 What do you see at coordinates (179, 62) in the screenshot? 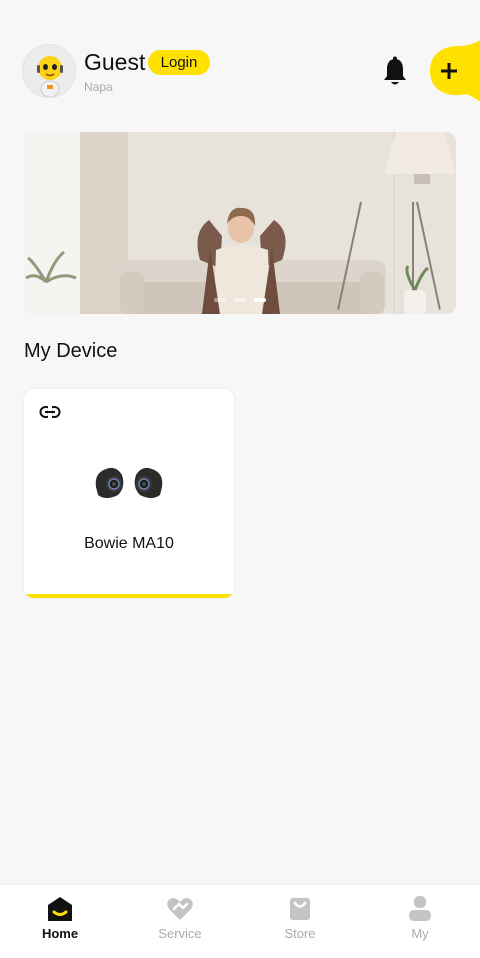
I see `login-button: Login` at bounding box center [179, 62].